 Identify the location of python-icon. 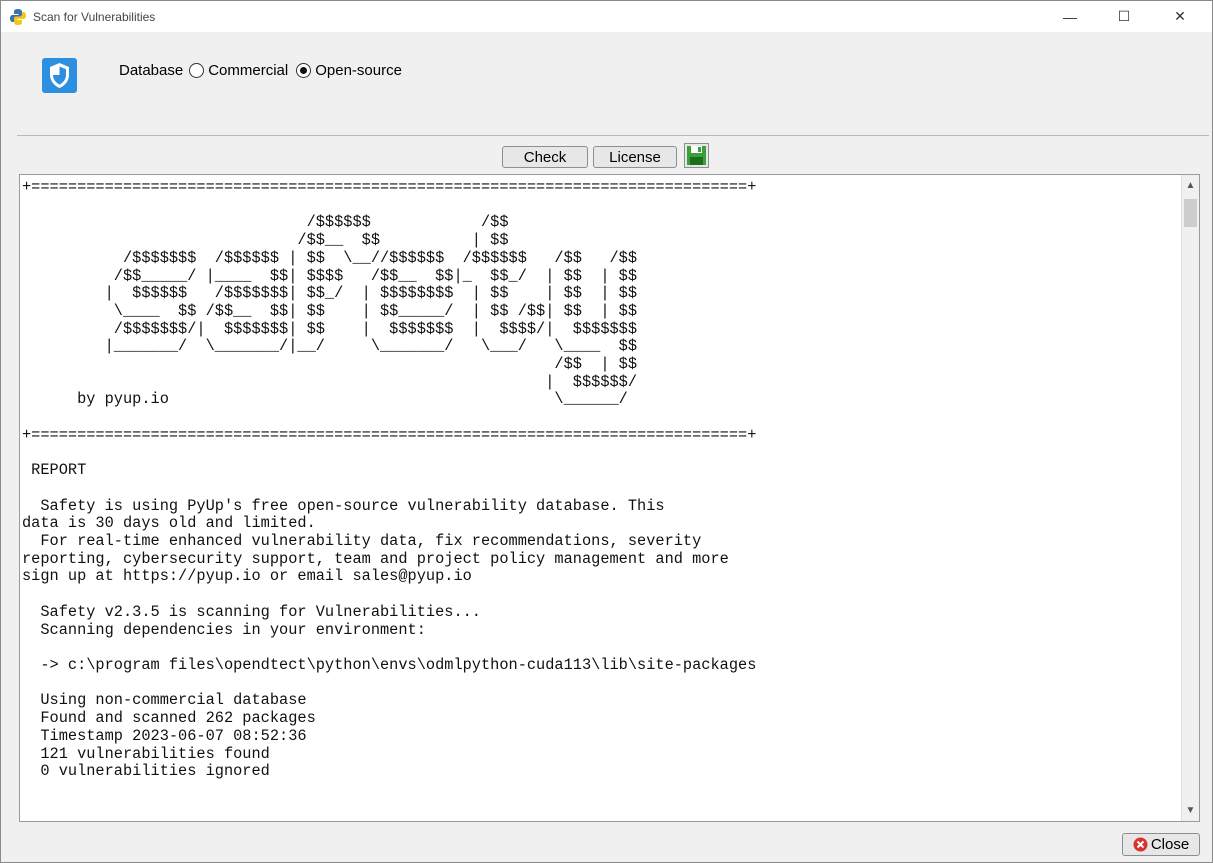
(18, 16).